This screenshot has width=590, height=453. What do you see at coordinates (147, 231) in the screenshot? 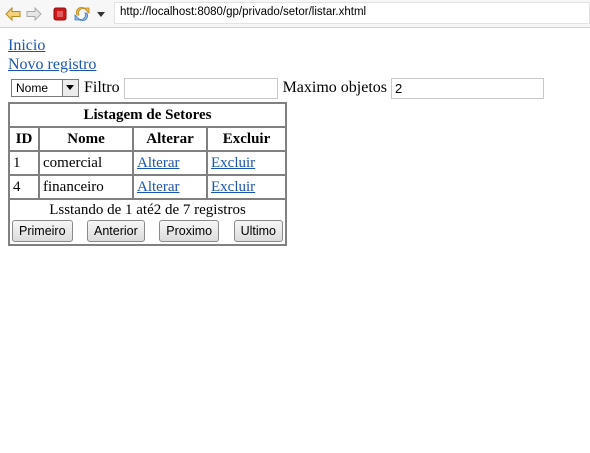
I see `pagination-controls: Primeiro Anterior Proximo Ultimo` at bounding box center [147, 231].